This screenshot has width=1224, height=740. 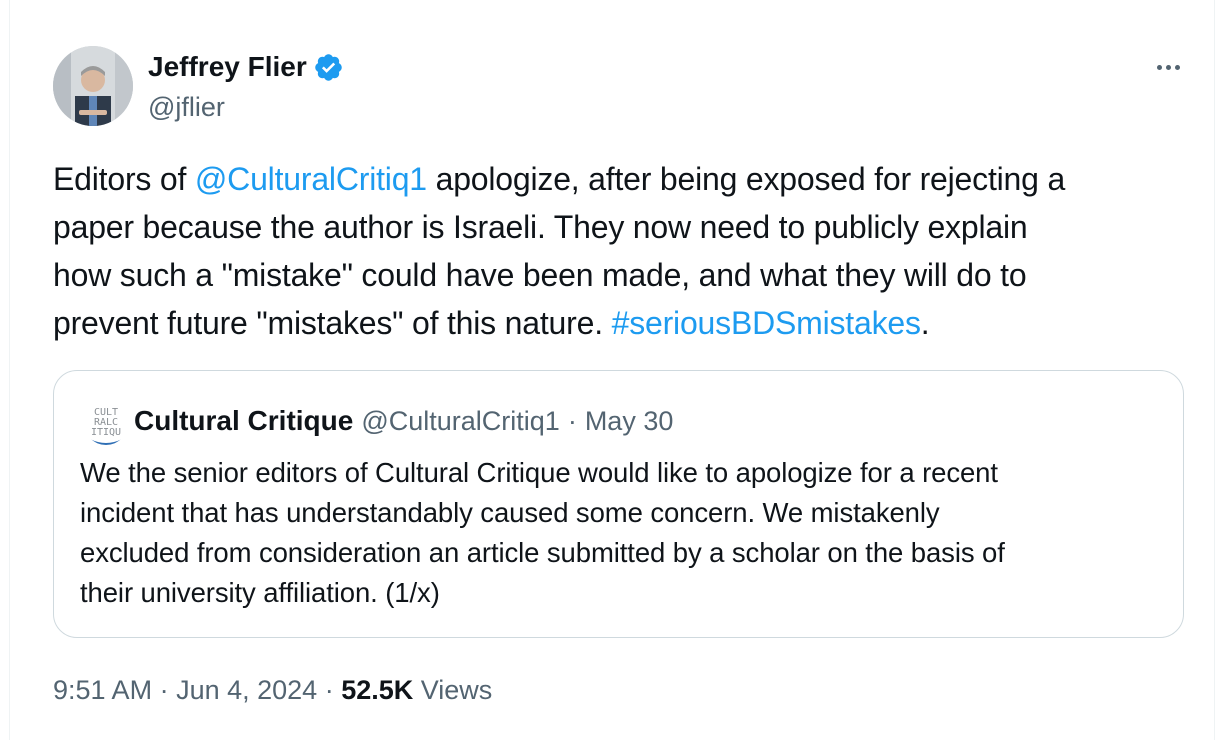 I want to click on tweet-text-segment: Editors of, so click(x=124, y=179).